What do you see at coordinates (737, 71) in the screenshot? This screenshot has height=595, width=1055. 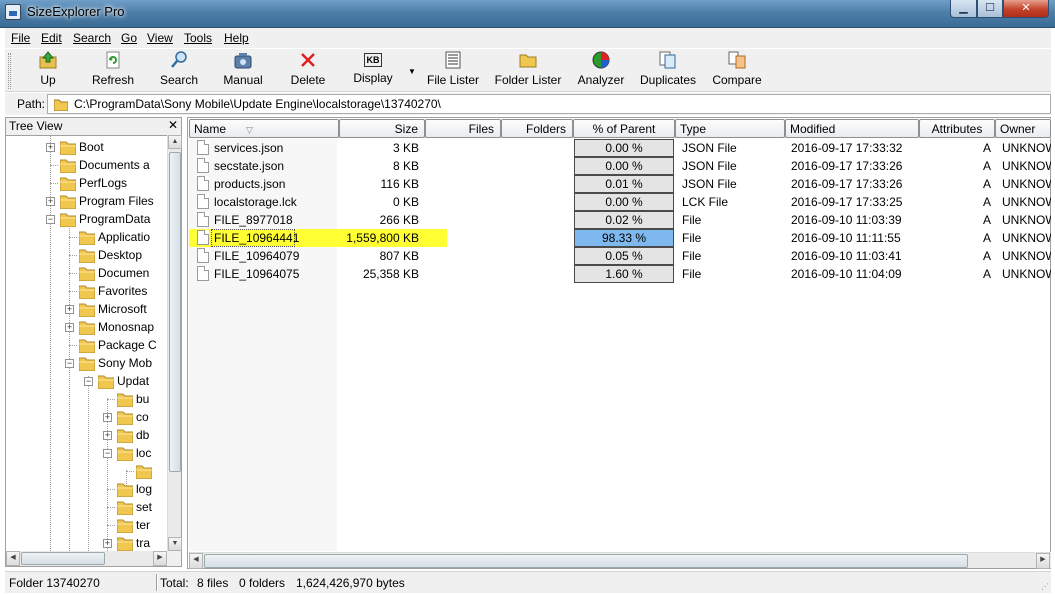 I see `compare-button: Compare` at bounding box center [737, 71].